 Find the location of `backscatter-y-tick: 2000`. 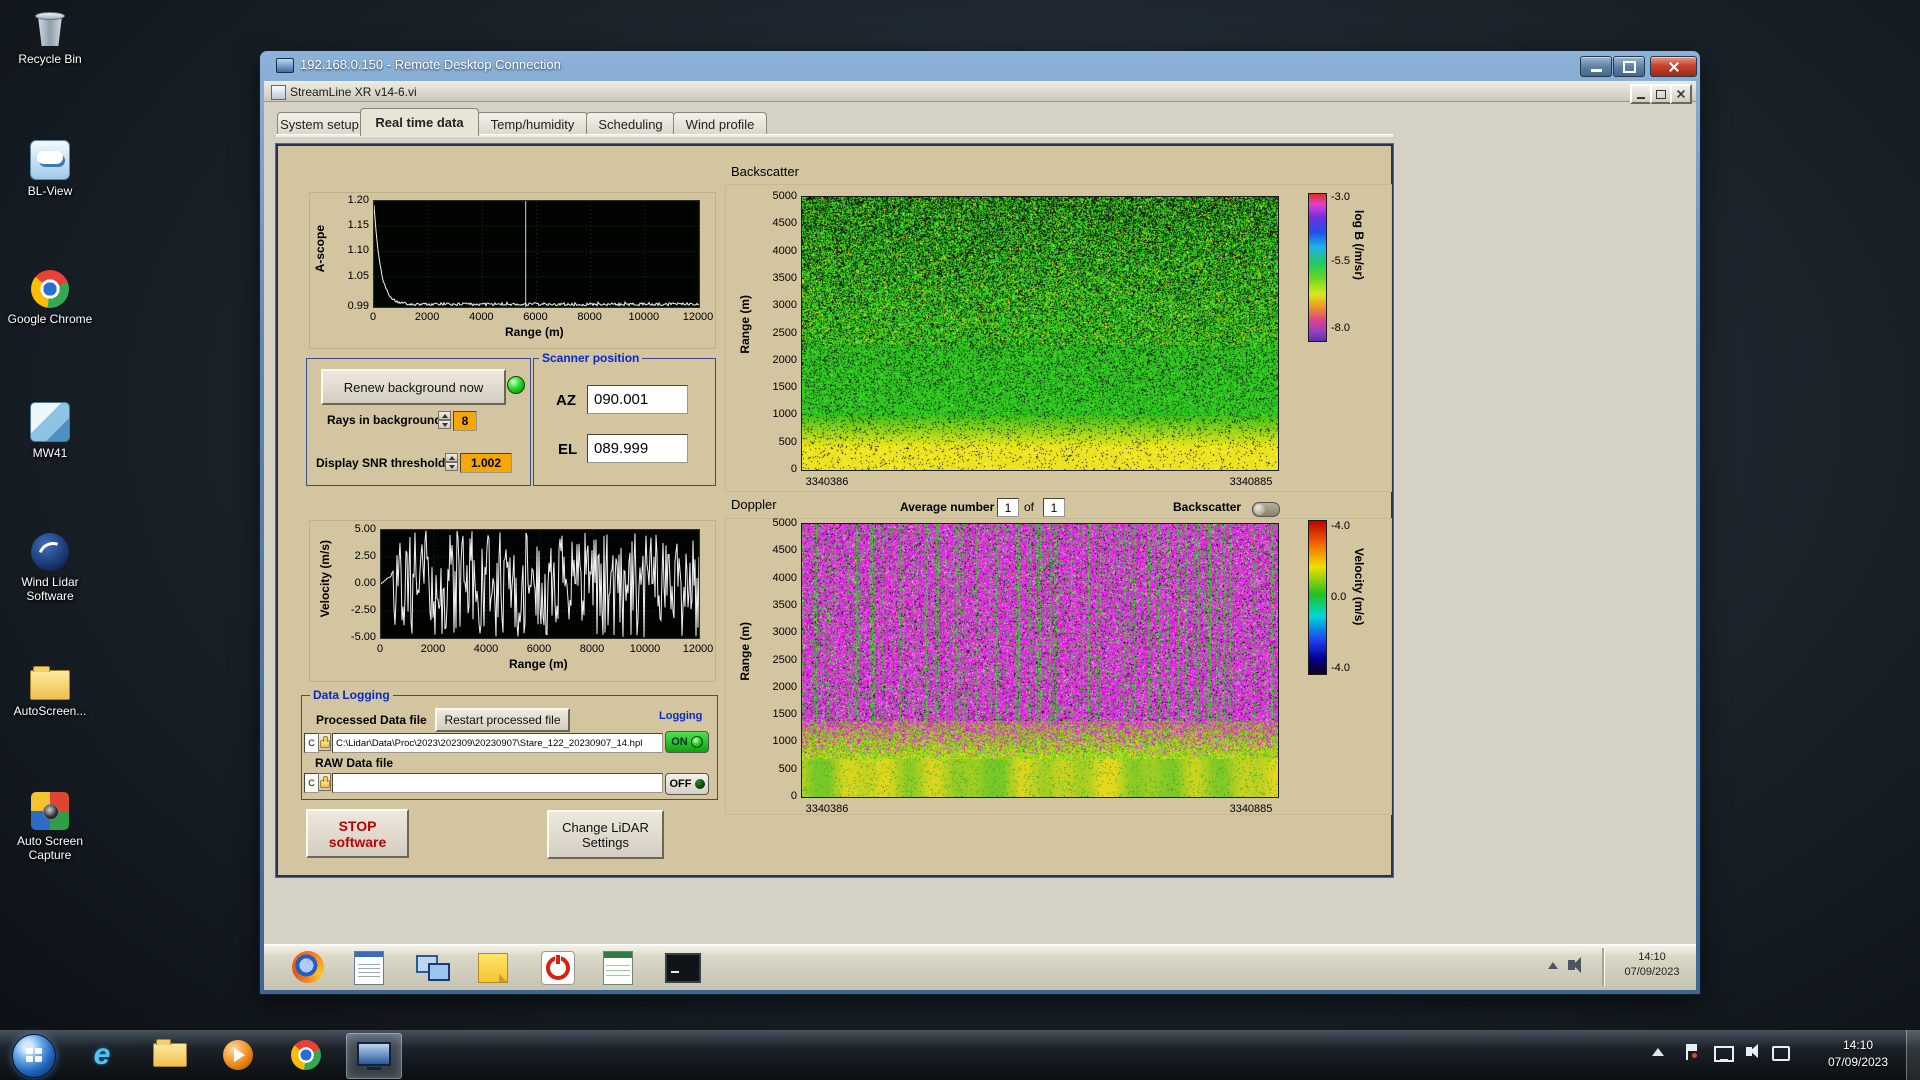

backscatter-y-tick: 2000 is located at coordinates (784, 359).